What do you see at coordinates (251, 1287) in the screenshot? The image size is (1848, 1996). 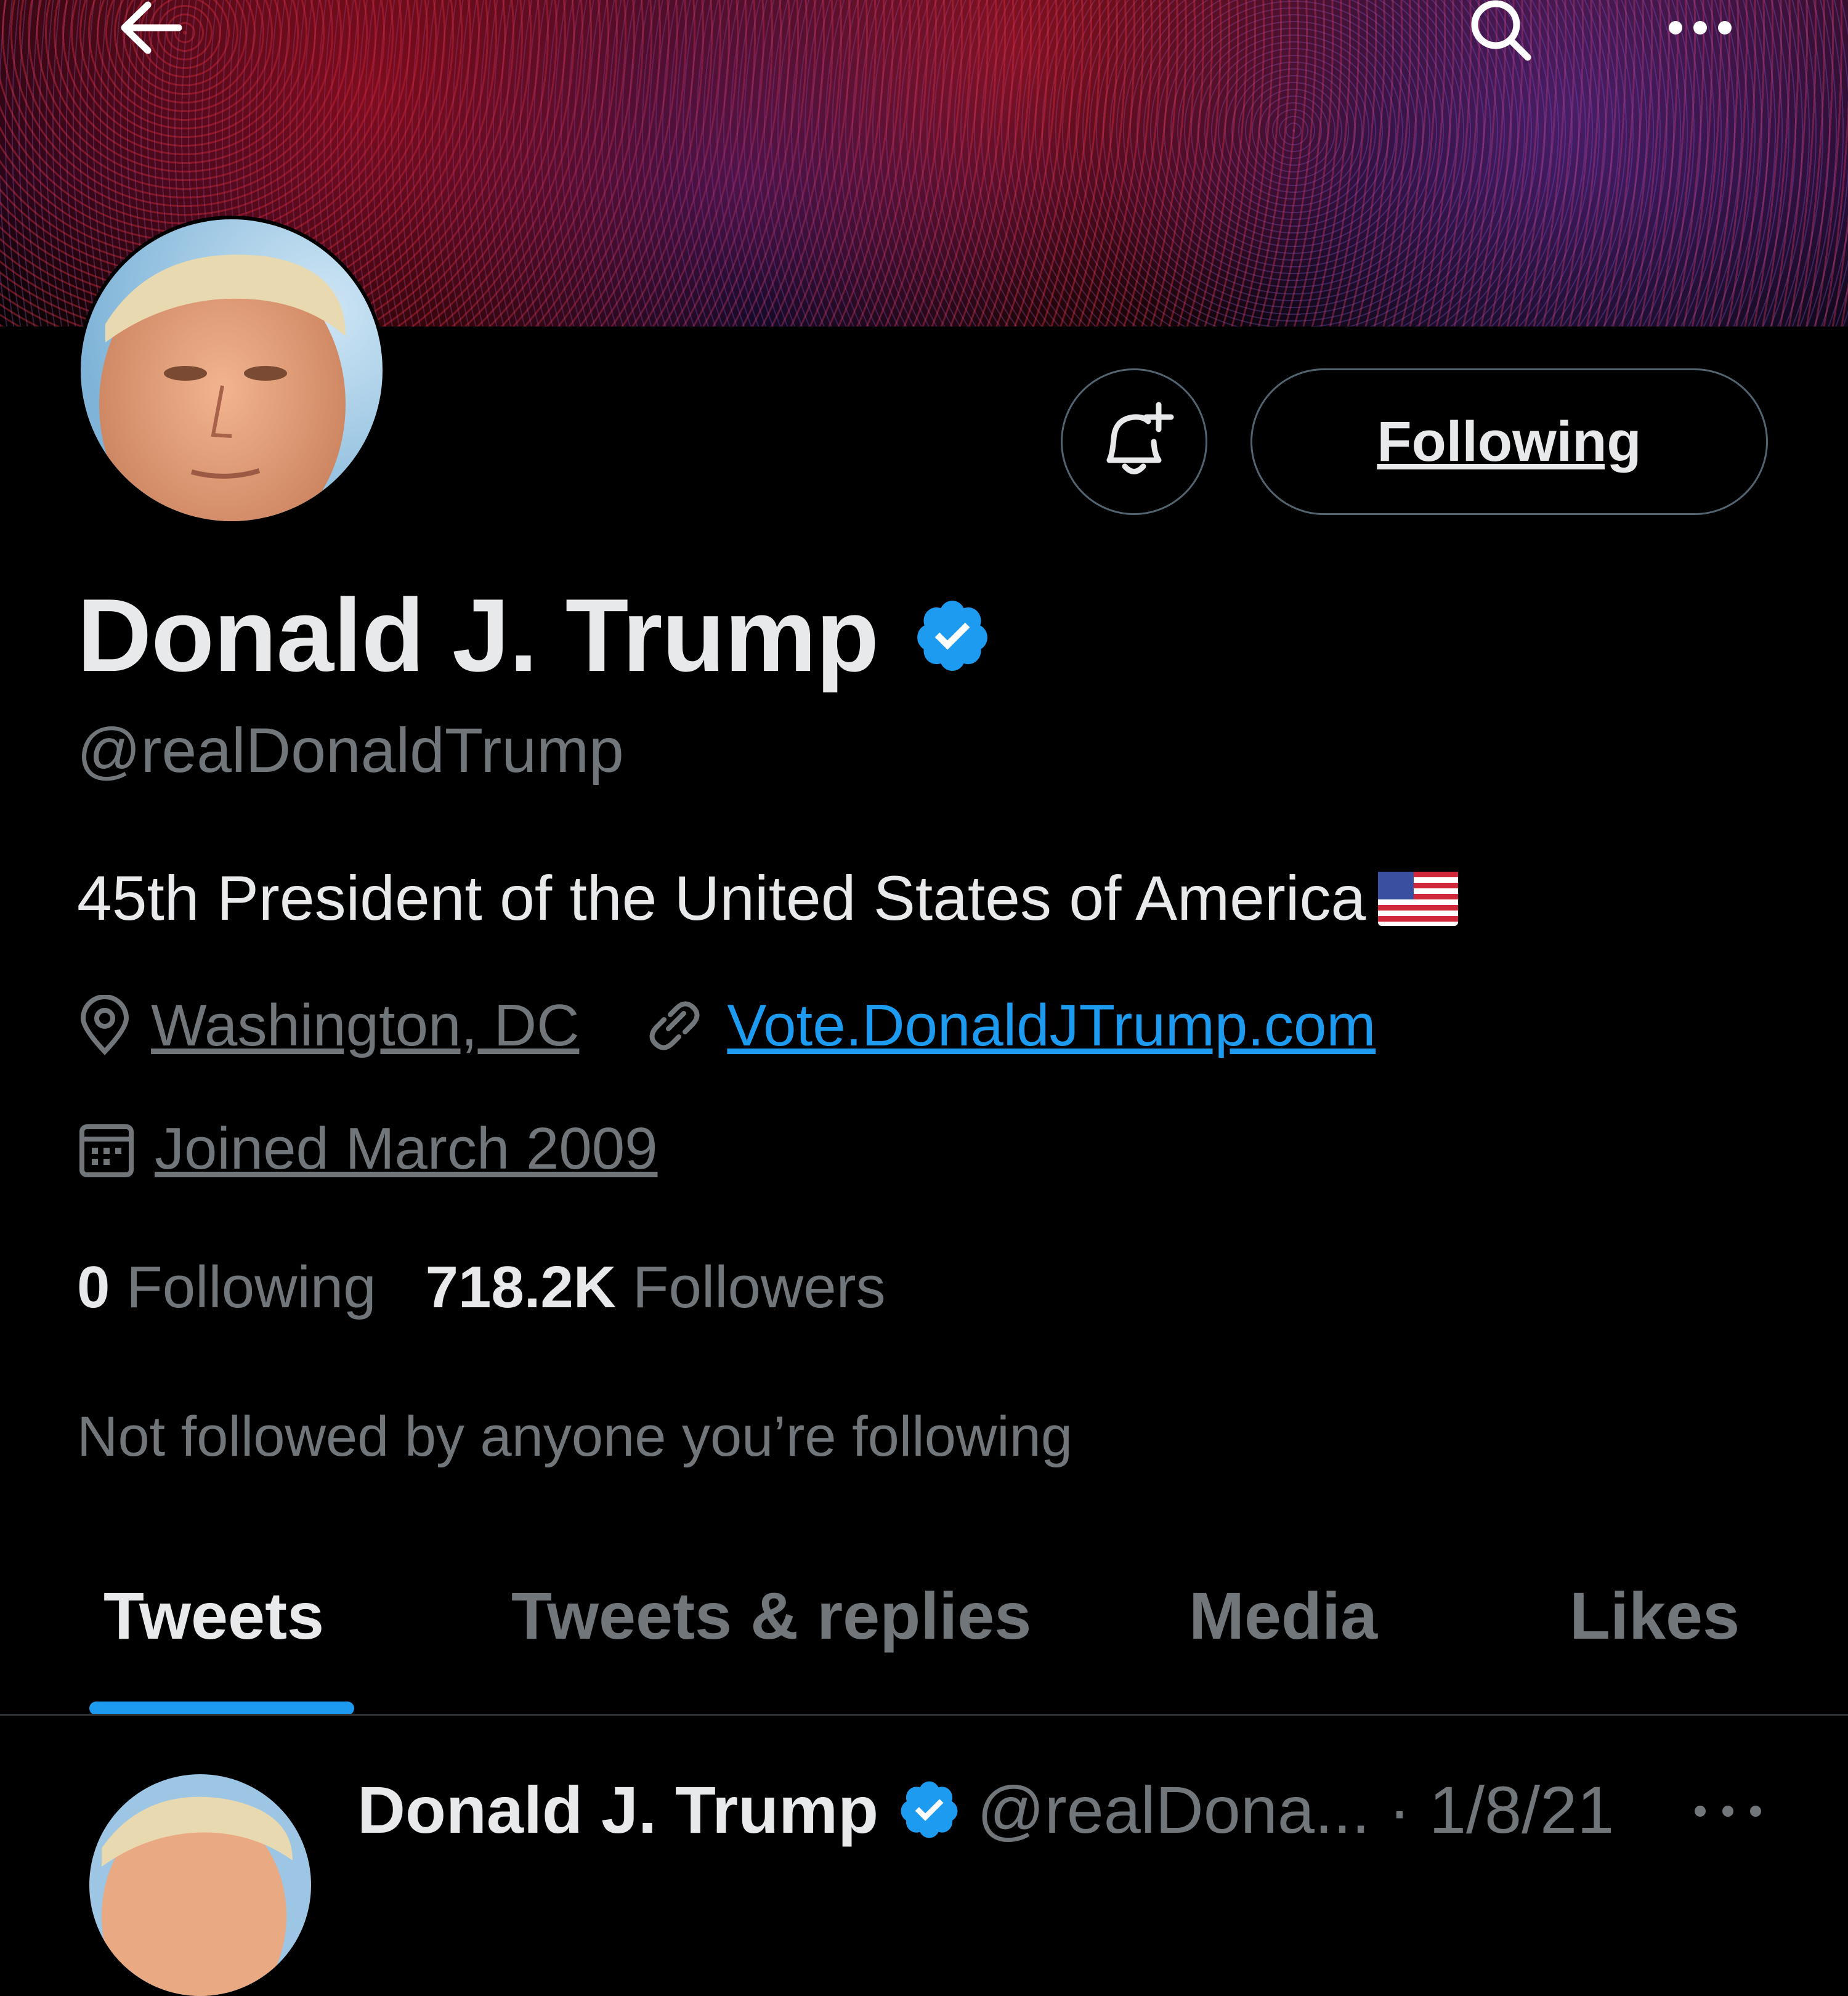 I see `following-label: Following` at bounding box center [251, 1287].